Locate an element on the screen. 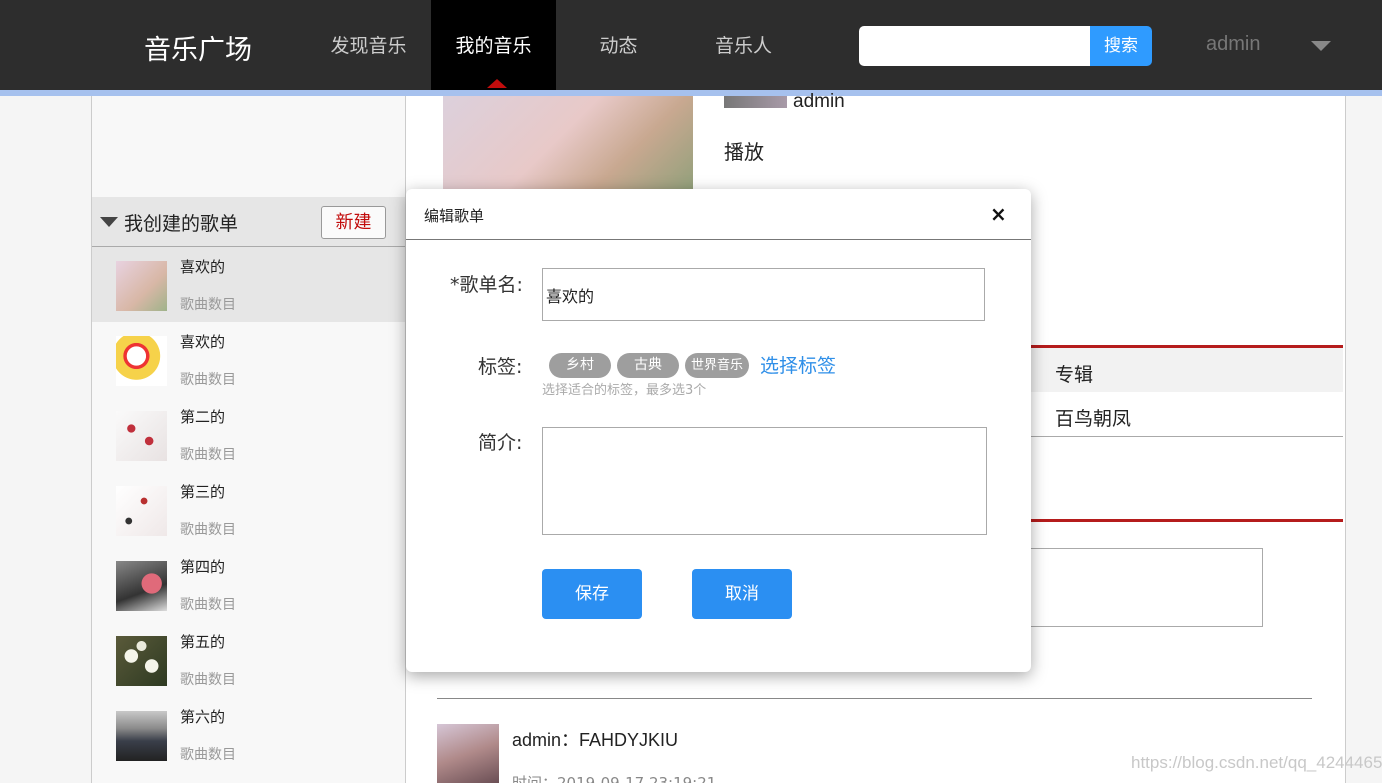 Image resolution: width=1382 pixels, height=783 pixels. playlist-item: 第三的 歌曲数目 is located at coordinates (248, 509).